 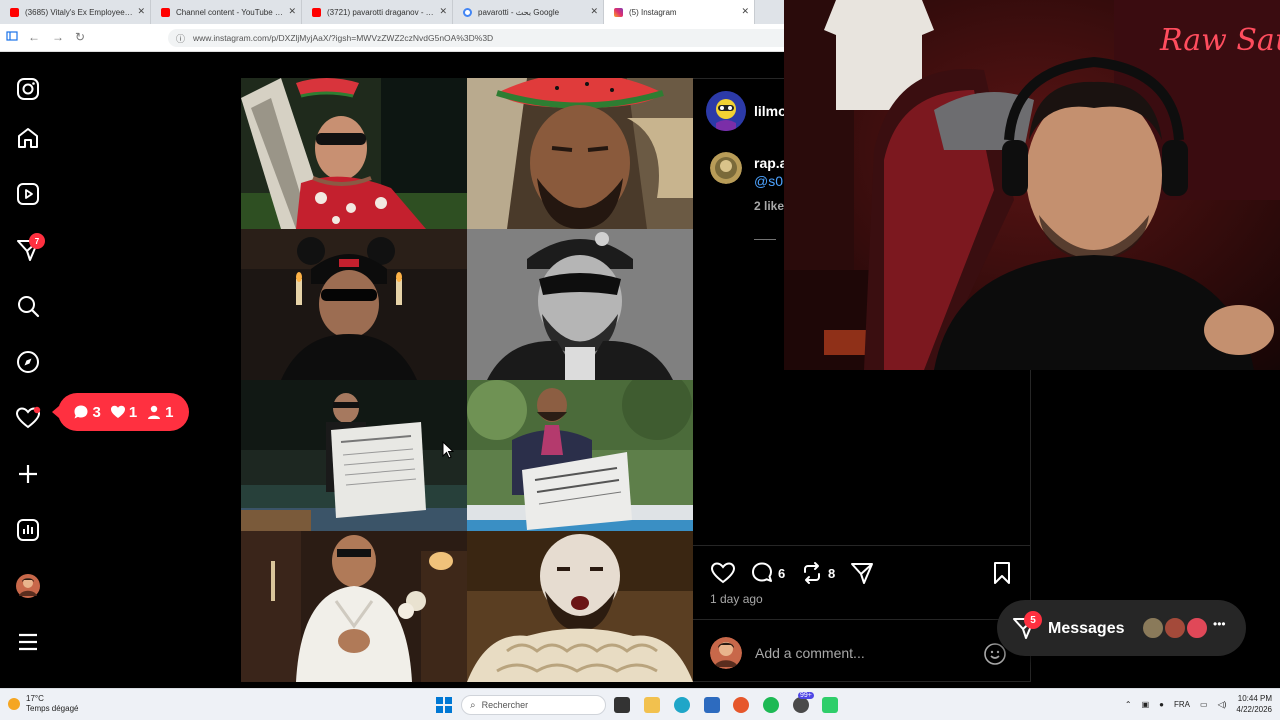 What do you see at coordinates (28, 362) in the screenshot?
I see `explore-icon` at bounding box center [28, 362].